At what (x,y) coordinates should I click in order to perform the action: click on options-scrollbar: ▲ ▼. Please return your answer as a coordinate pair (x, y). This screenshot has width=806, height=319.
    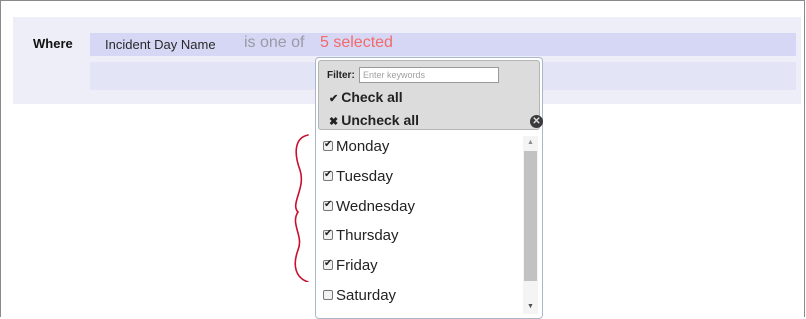
    Looking at the image, I should click on (530, 225).